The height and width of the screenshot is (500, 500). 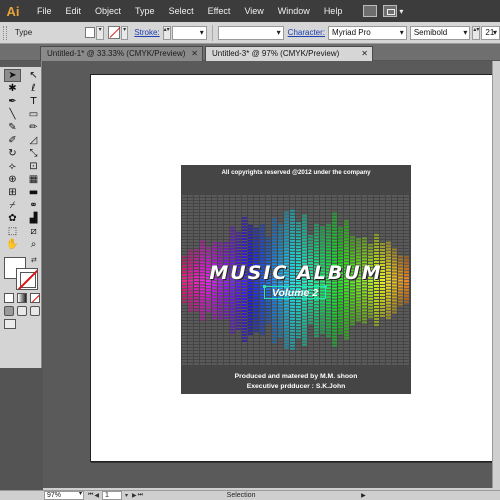 What do you see at coordinates (295, 292) in the screenshot?
I see `volume-text-selected: Volume 2` at bounding box center [295, 292].